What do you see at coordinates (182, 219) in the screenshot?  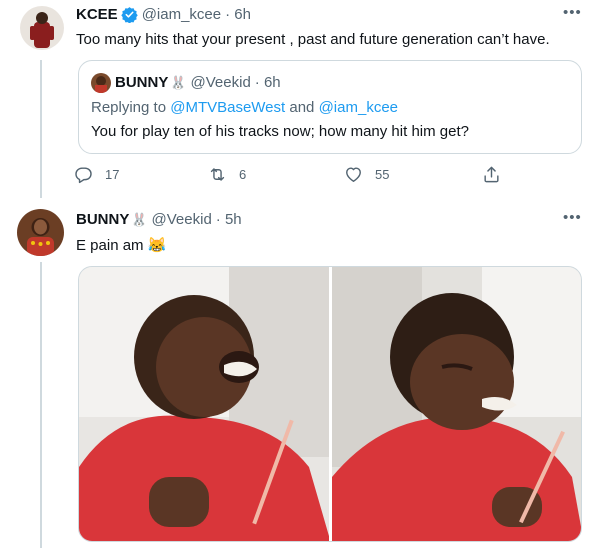 I see `author-handle: @Veekid` at bounding box center [182, 219].